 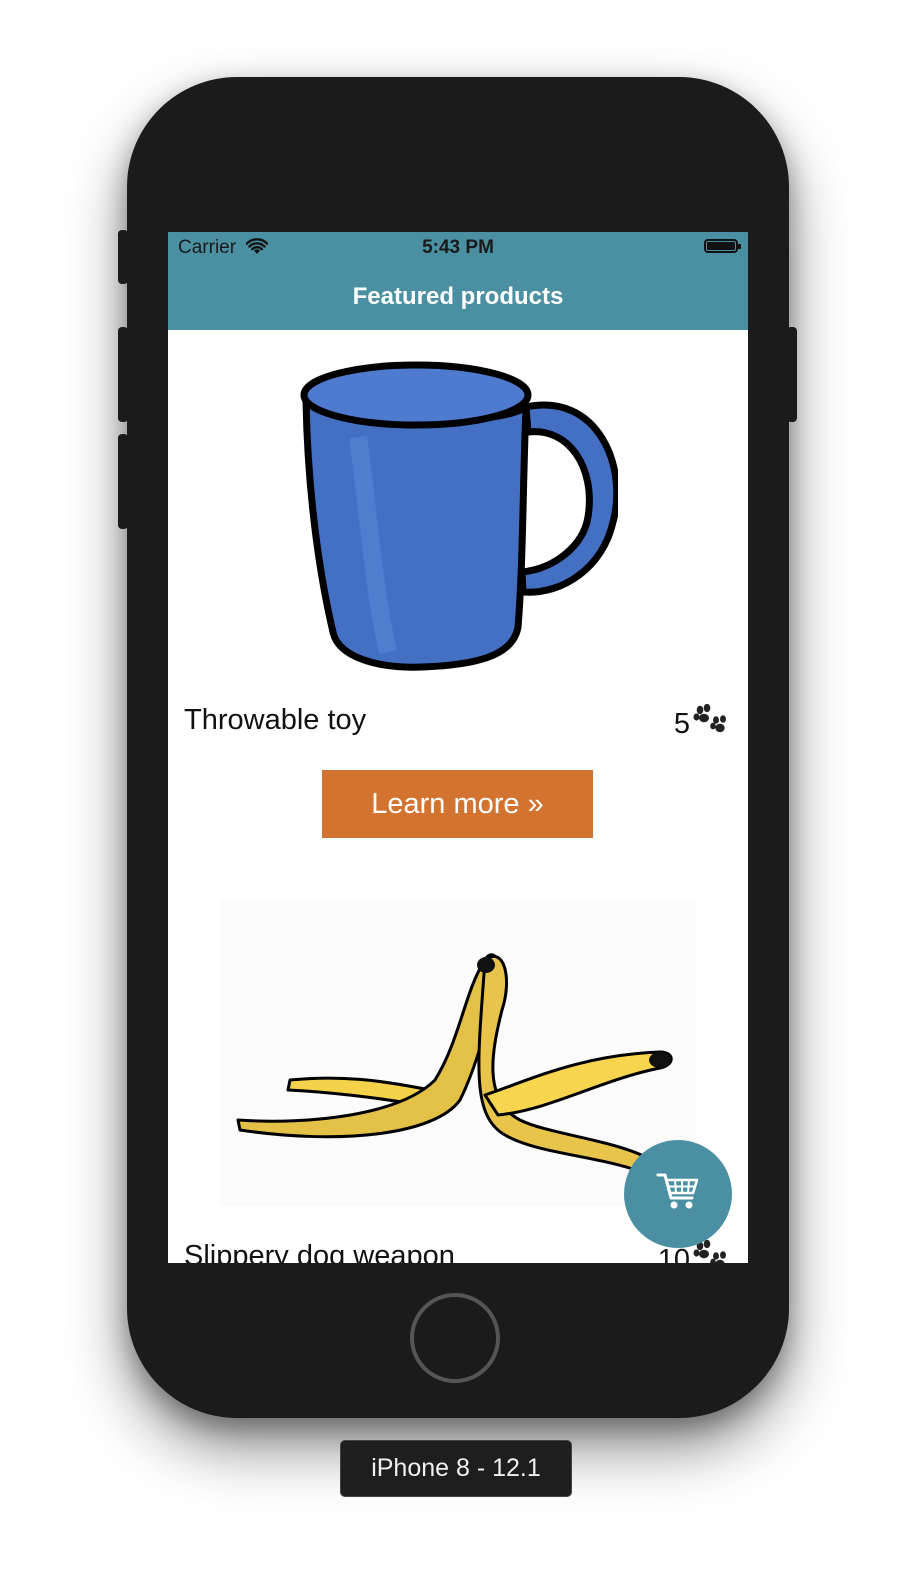 What do you see at coordinates (319, 1251) in the screenshot?
I see `product-name: Slippery dog weapon` at bounding box center [319, 1251].